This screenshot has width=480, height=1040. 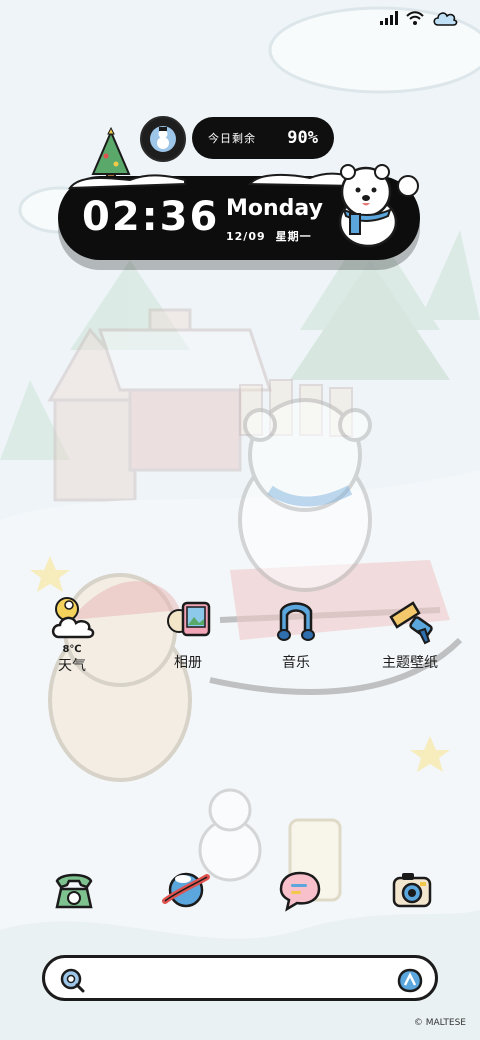 What do you see at coordinates (72, 980) in the screenshot?
I see `search-icon` at bounding box center [72, 980].